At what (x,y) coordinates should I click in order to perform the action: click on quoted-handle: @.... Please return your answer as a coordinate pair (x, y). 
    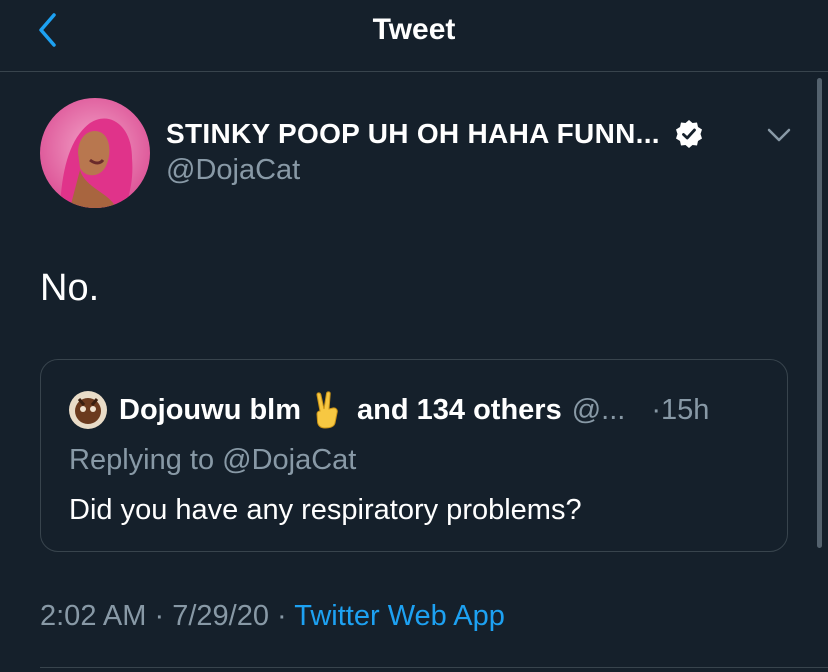
    Looking at the image, I should click on (598, 409).